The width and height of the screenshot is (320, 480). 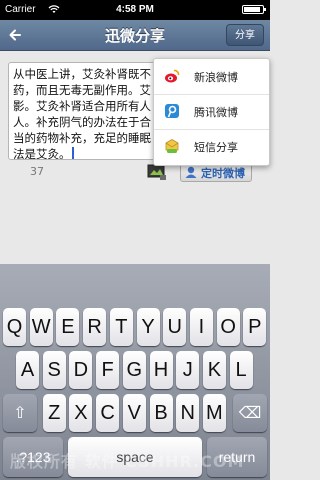 What do you see at coordinates (121, 327) in the screenshot?
I see `key-t: T` at bounding box center [121, 327].